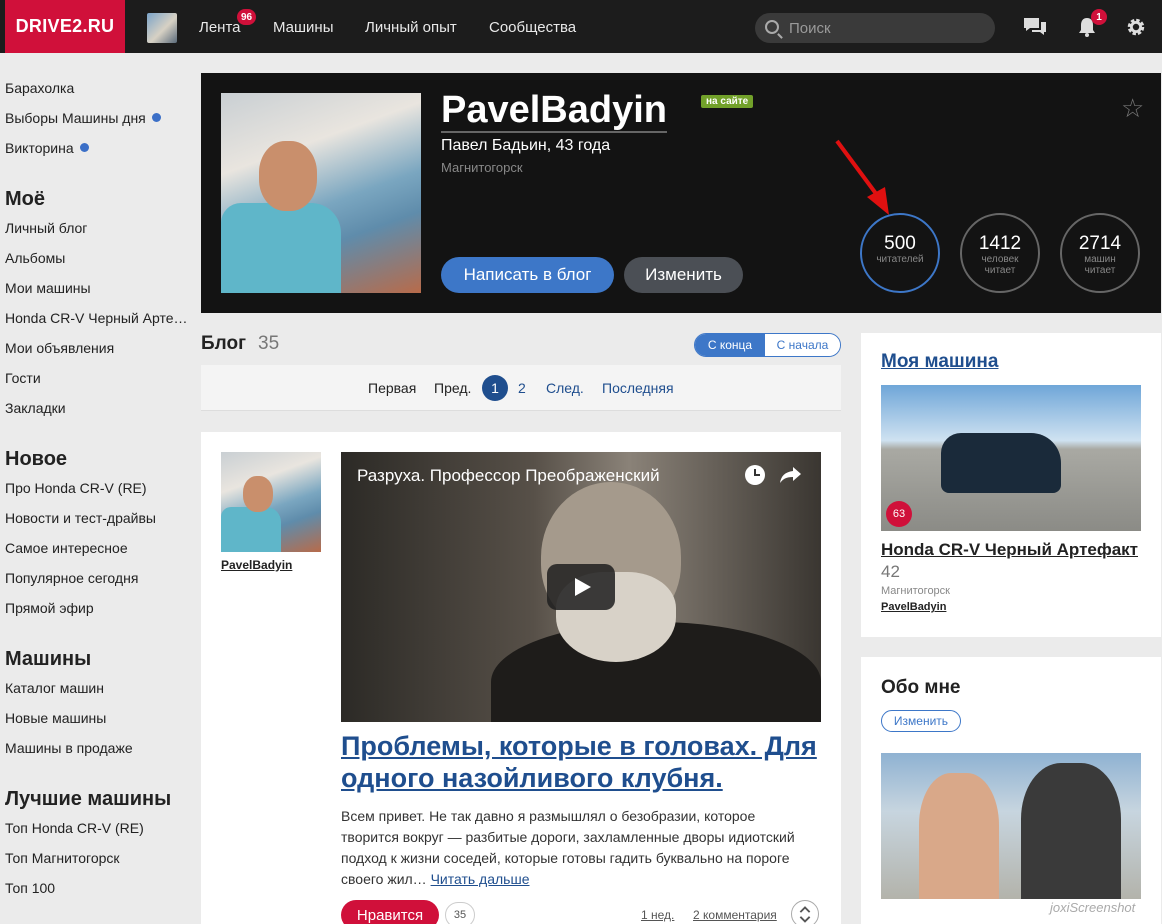  I want to click on following-cars-stat: 2714 машин читает, so click(1100, 253).